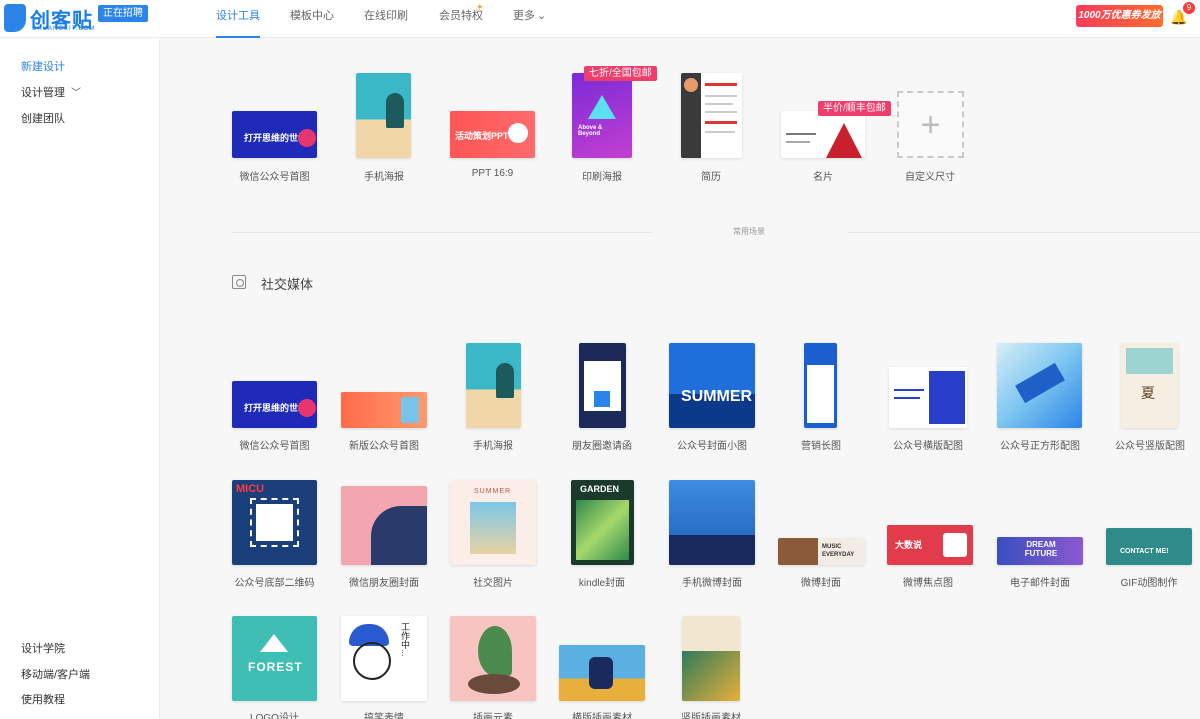 This screenshot has height=719, width=1200. I want to click on card-label: 微博封面, so click(821, 583).